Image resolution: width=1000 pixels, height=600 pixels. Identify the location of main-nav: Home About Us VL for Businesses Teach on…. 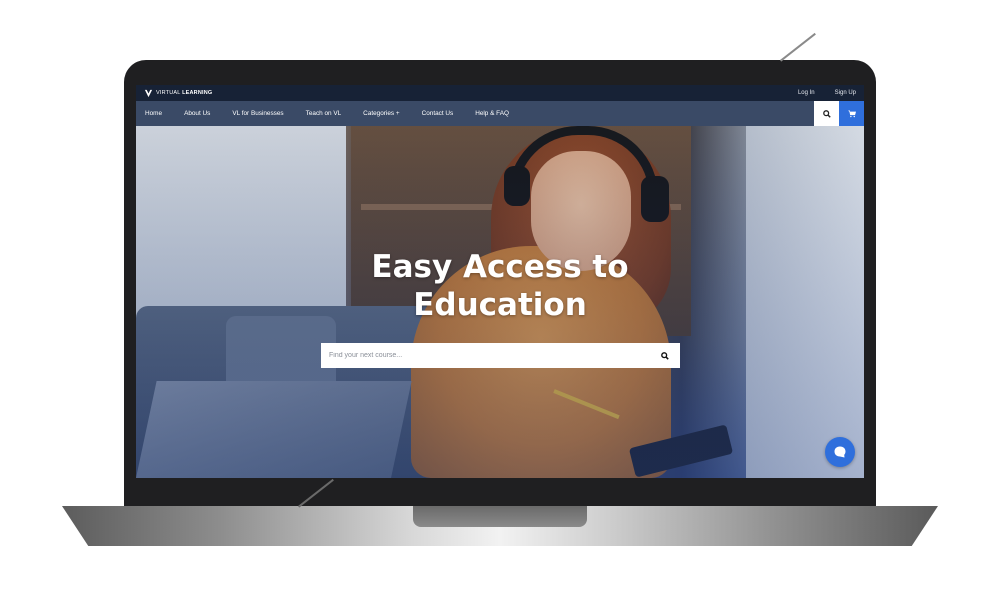
(500, 113).